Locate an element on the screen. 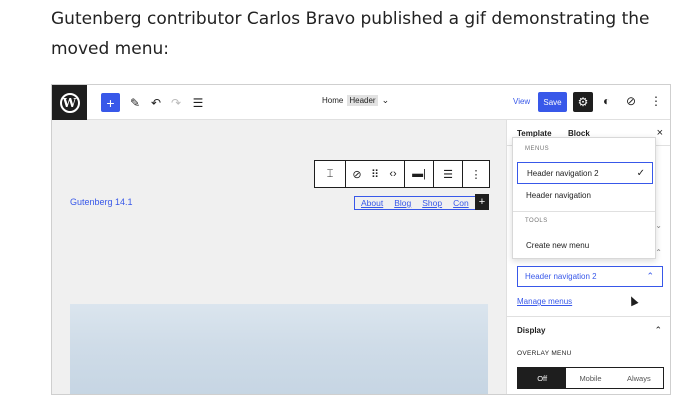 This screenshot has height=416, width=683. settings-gear-icon: ⚙ is located at coordinates (583, 102).